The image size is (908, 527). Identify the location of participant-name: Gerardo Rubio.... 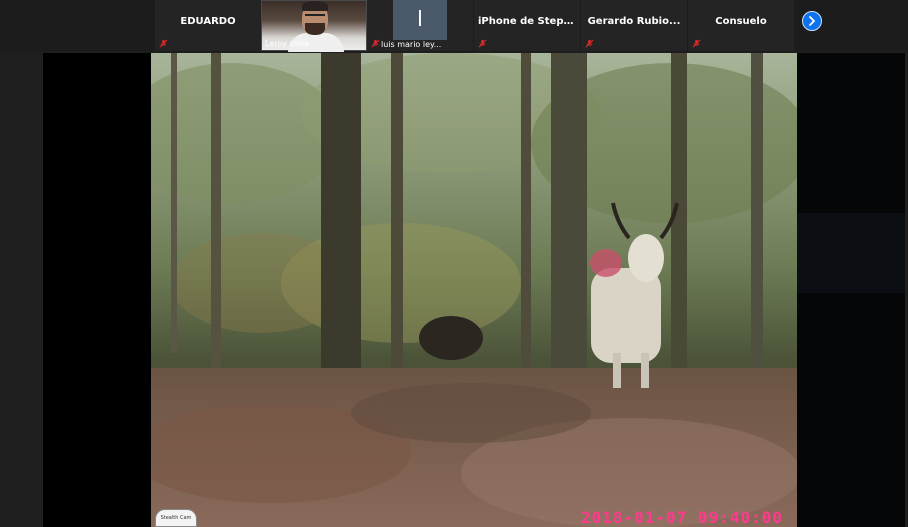
(634, 21).